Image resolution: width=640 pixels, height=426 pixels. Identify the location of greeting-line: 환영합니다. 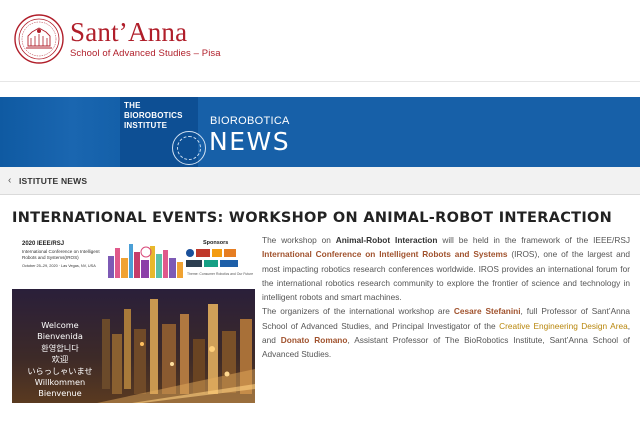
(60, 347).